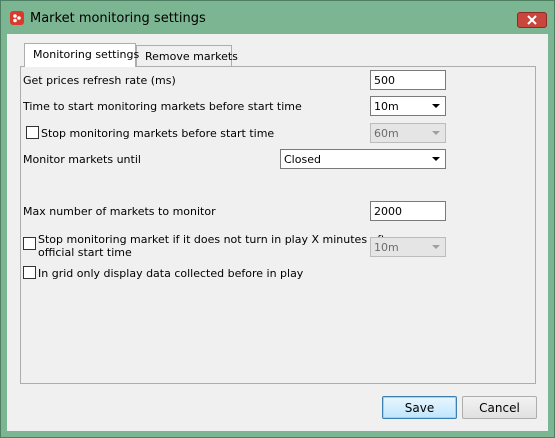 The width and height of the screenshot is (555, 438). I want to click on stop-inplay-select: 10m, so click(408, 247).